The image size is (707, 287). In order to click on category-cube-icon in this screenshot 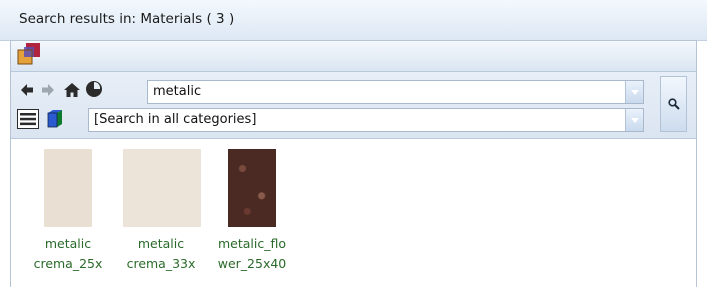, I will do `click(54, 118)`.